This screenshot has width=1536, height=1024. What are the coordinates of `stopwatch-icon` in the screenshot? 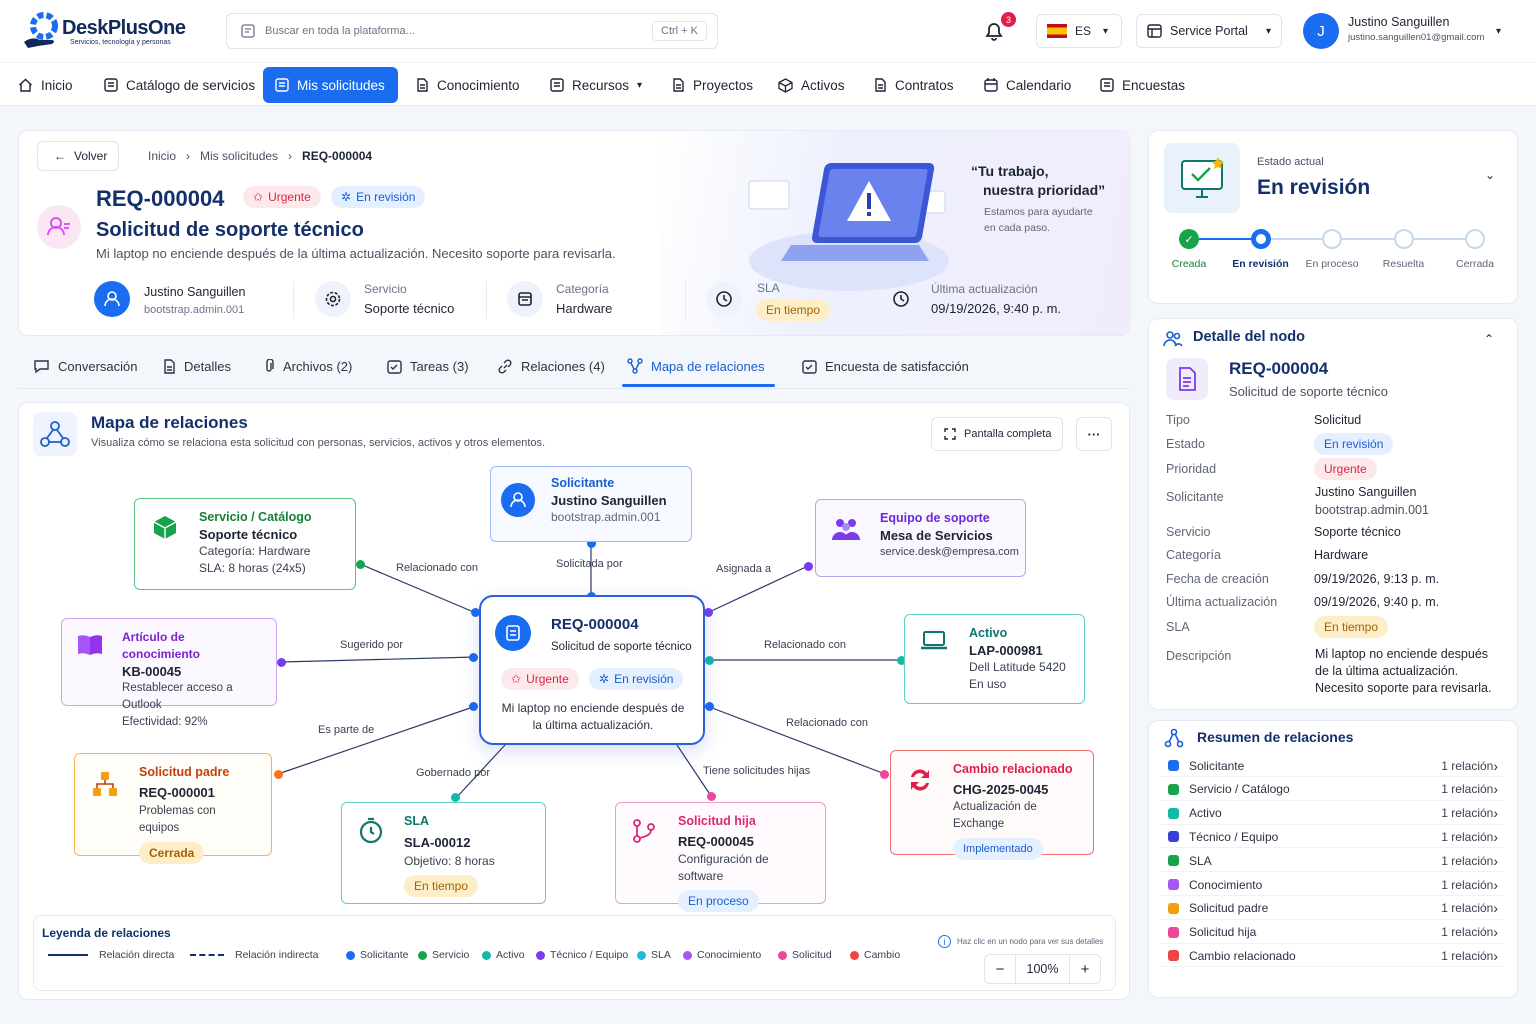 It's located at (371, 830).